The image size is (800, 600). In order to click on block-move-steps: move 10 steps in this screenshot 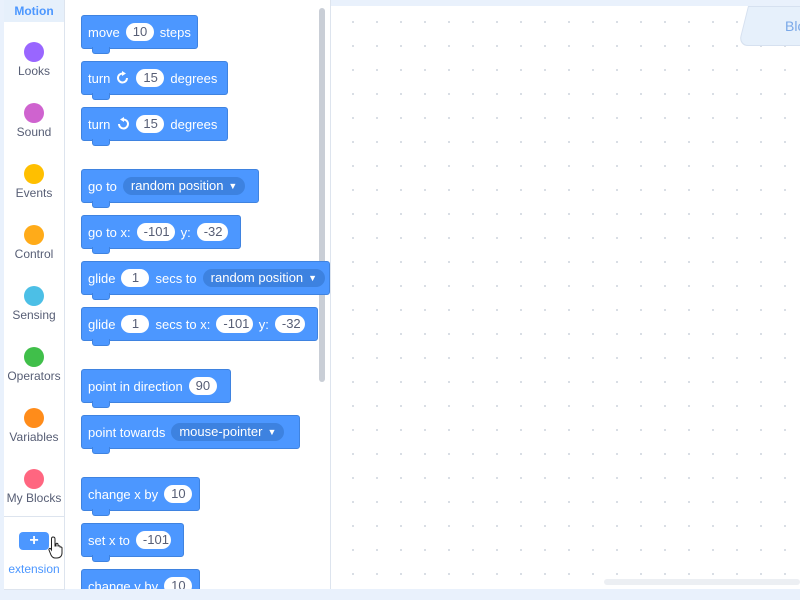, I will do `click(139, 34)`.